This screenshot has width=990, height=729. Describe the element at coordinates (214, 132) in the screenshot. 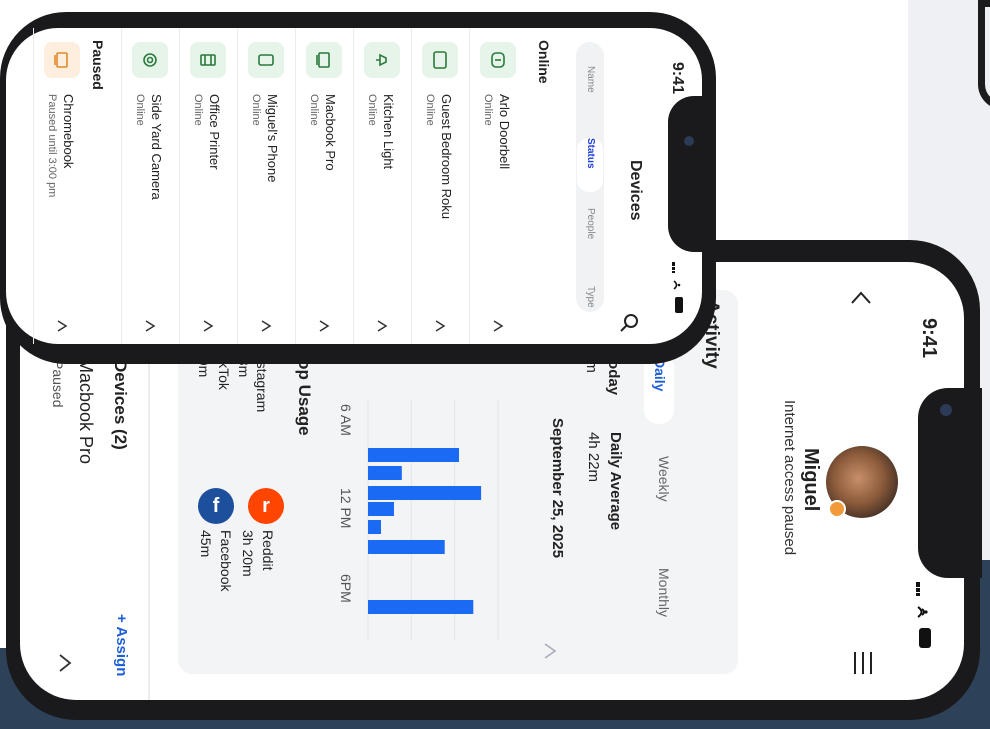

I see `device-name: Office Printer` at that location.